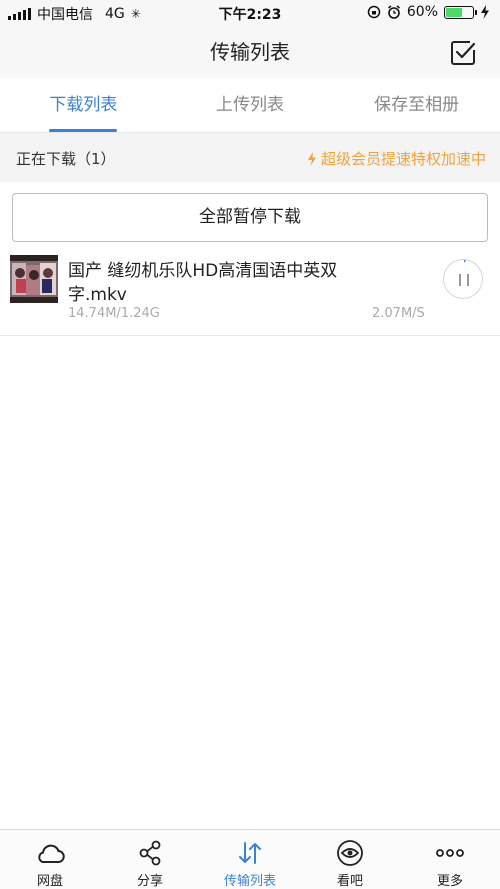 The width and height of the screenshot is (500, 889). I want to click on vip-promo-text: 超级会员提速特权加速中, so click(403, 159).